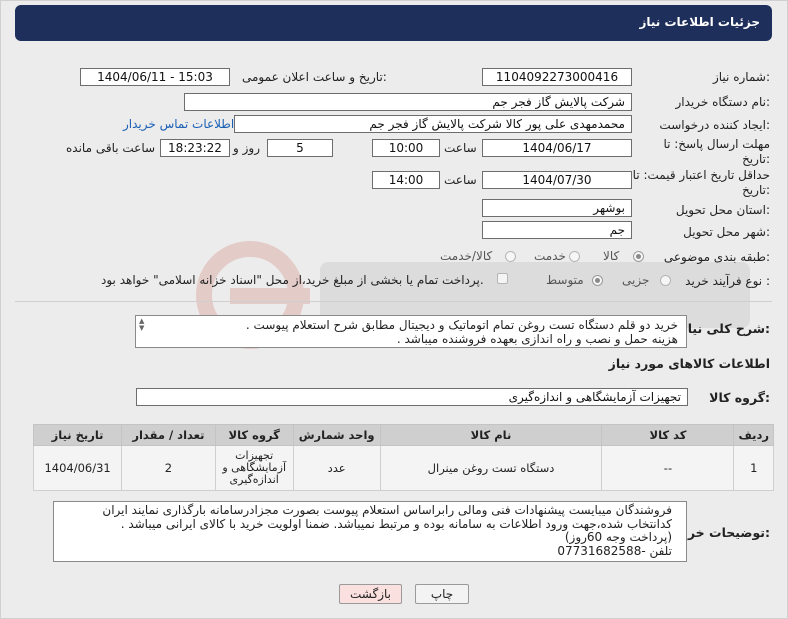 Image resolution: width=788 pixels, height=619 pixels. Describe the element at coordinates (753, 468) in the screenshot. I see `cell-row-number: 1` at that location.